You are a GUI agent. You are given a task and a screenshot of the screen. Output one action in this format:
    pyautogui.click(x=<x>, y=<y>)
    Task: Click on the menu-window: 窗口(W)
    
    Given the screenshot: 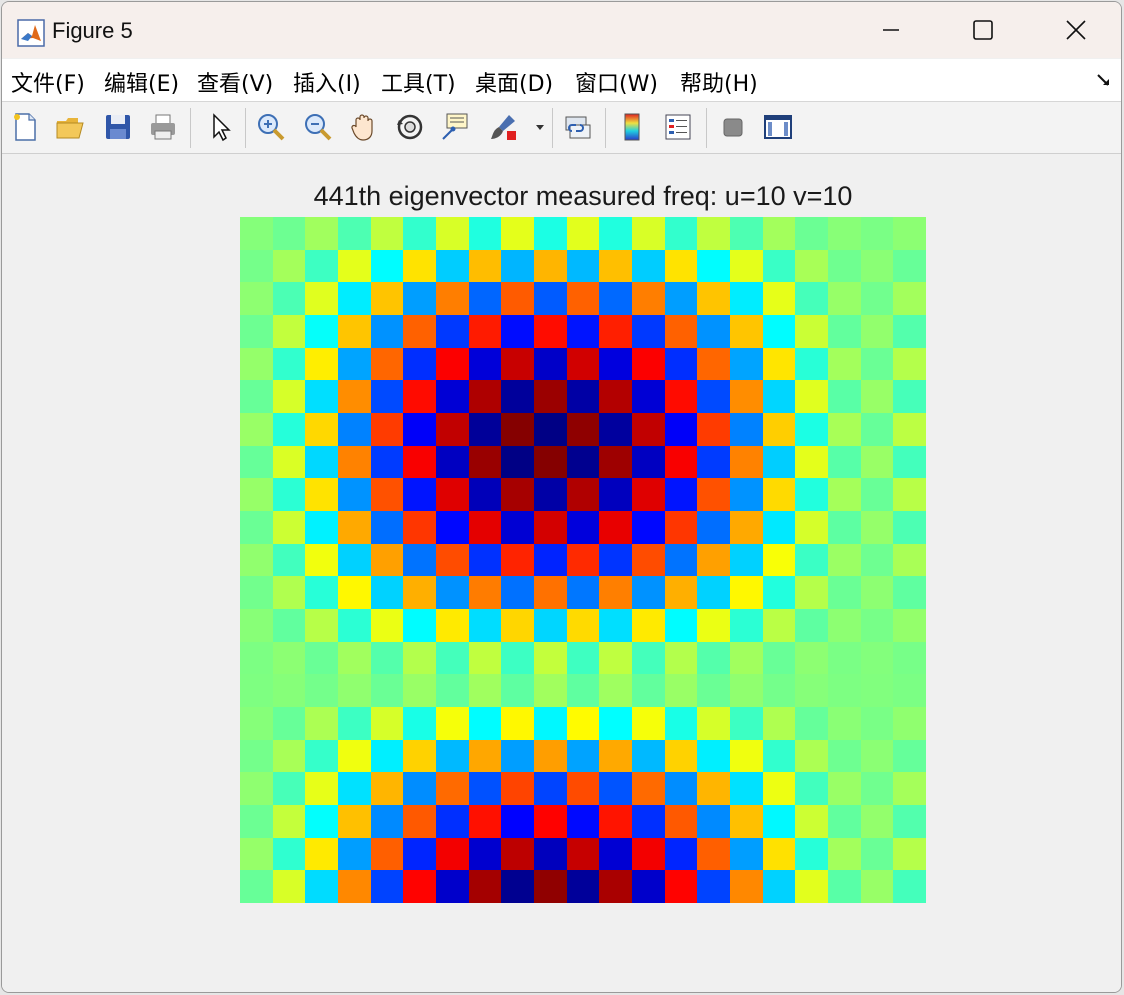 What is the action you would take?
    pyautogui.click(x=616, y=82)
    